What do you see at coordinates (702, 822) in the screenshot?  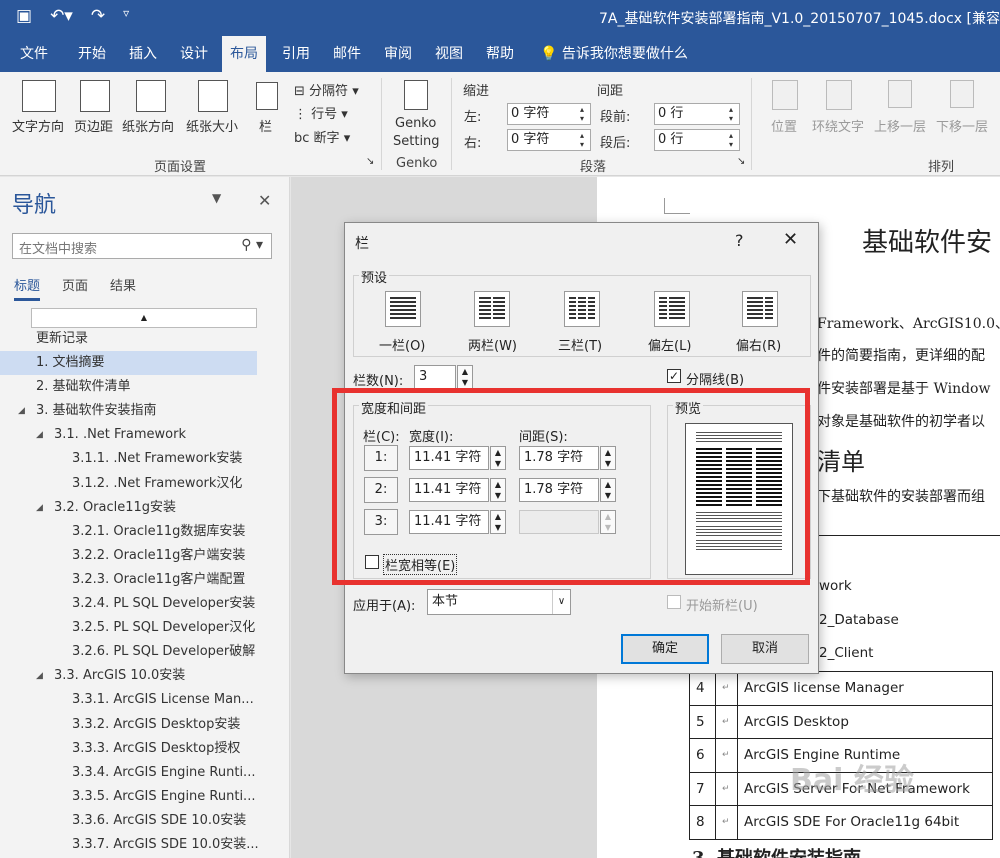 I see `table-cell-num: 8` at bounding box center [702, 822].